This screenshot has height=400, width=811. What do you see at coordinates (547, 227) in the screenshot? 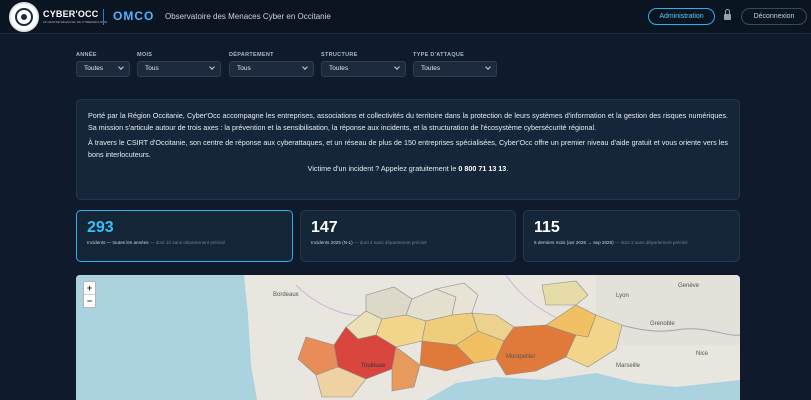
I see `stat-value: 115` at bounding box center [547, 227].